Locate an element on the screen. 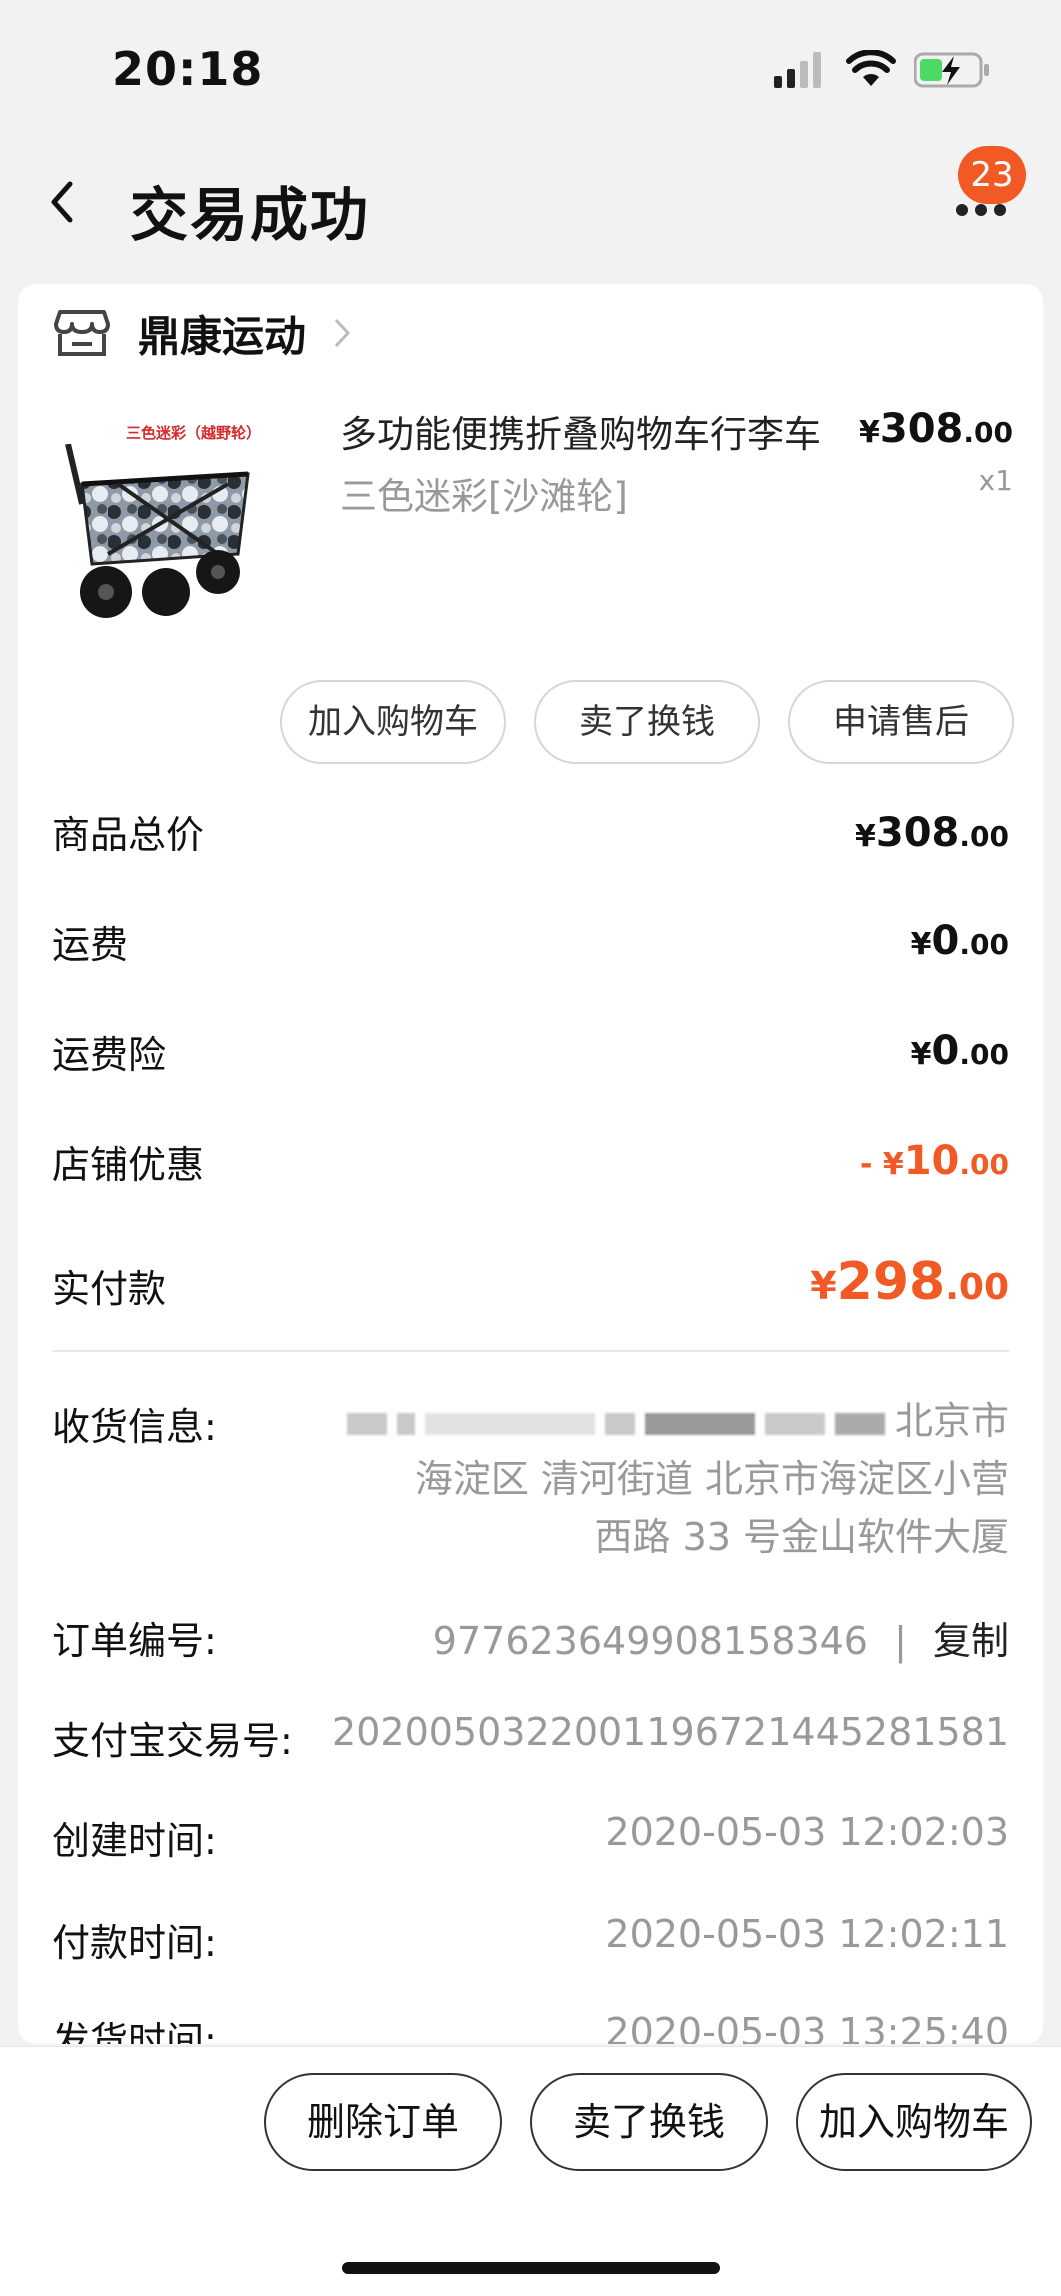  chevron-right-icon is located at coordinates (342, 333).